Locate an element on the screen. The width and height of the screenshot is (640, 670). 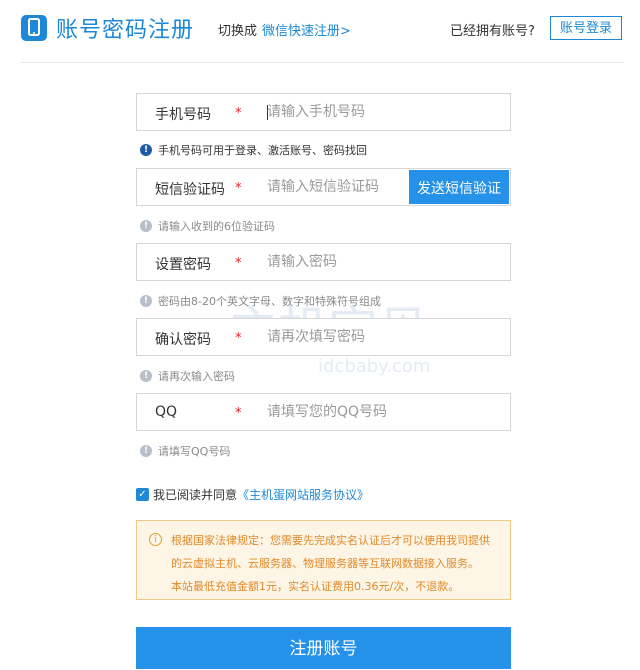
password-input is located at coordinates (382, 262).